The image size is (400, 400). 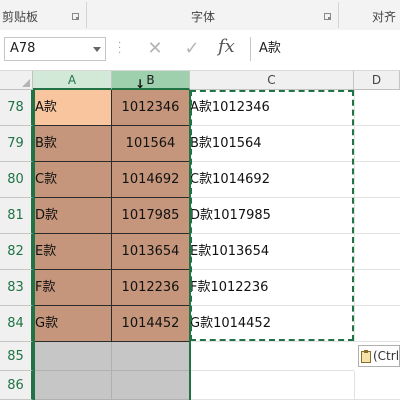 I want to click on drag-handle-icon: · · ·, so click(x=119, y=49).